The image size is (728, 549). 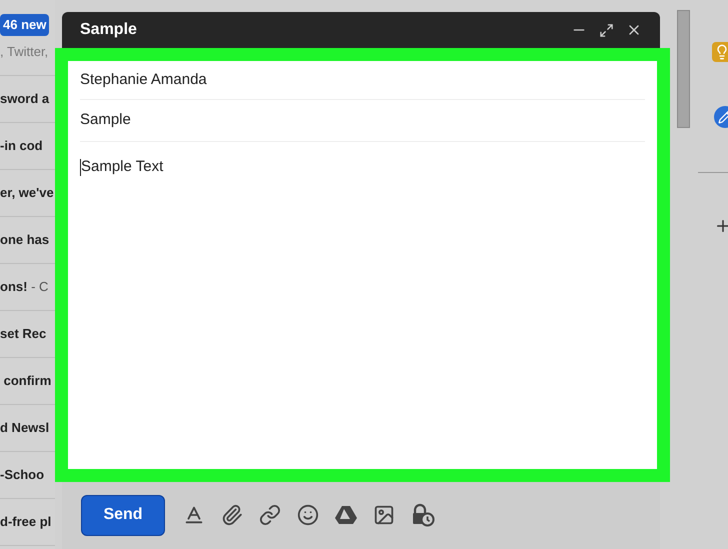 What do you see at coordinates (123, 515) in the screenshot?
I see `send-button: Send` at bounding box center [123, 515].